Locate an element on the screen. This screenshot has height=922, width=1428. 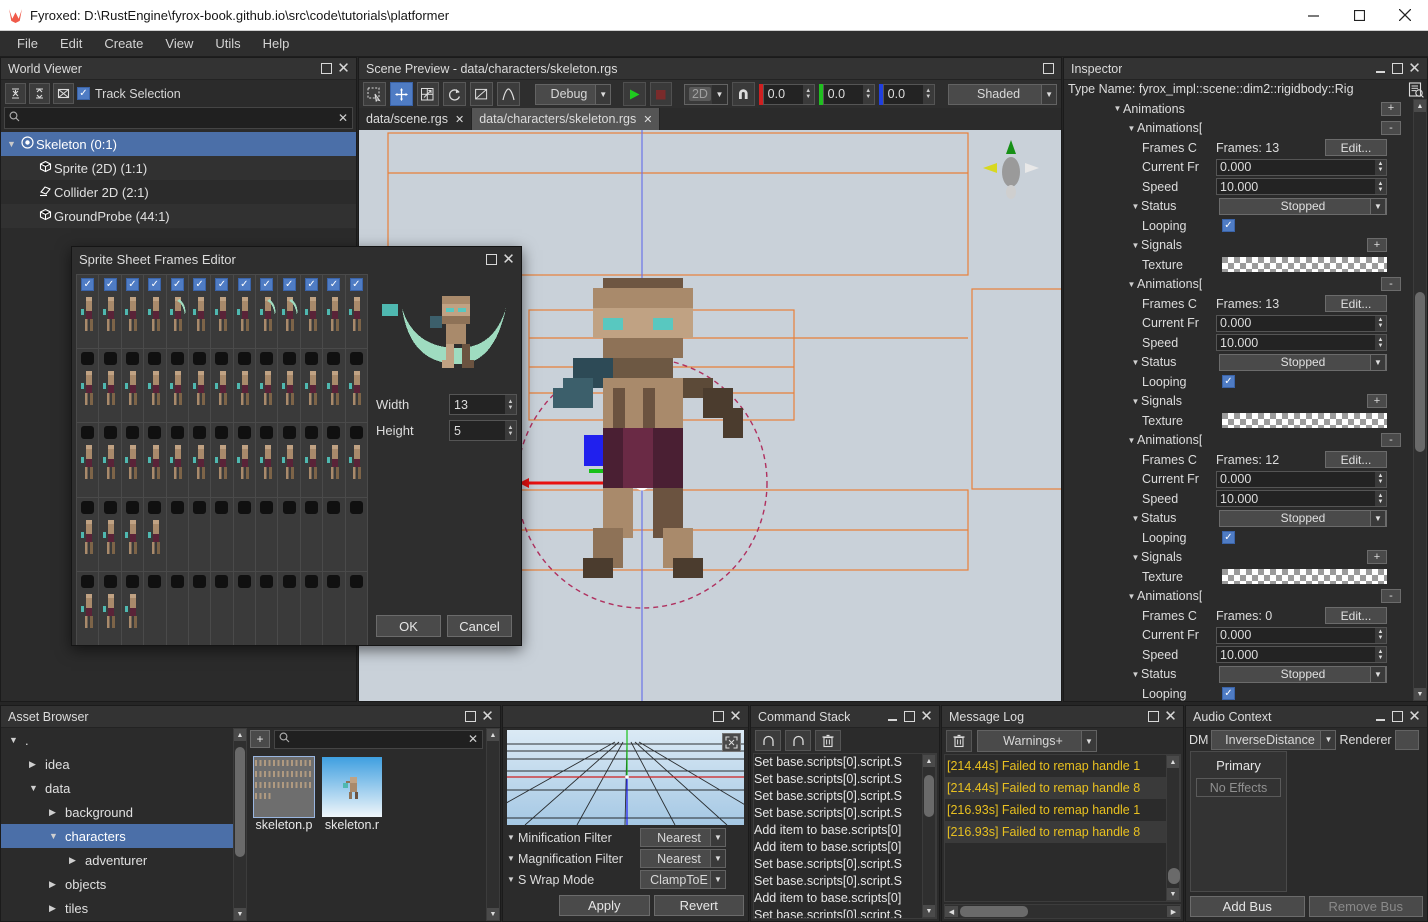
asset-folder-tiles: ▶ tiles is located at coordinates (117, 908).